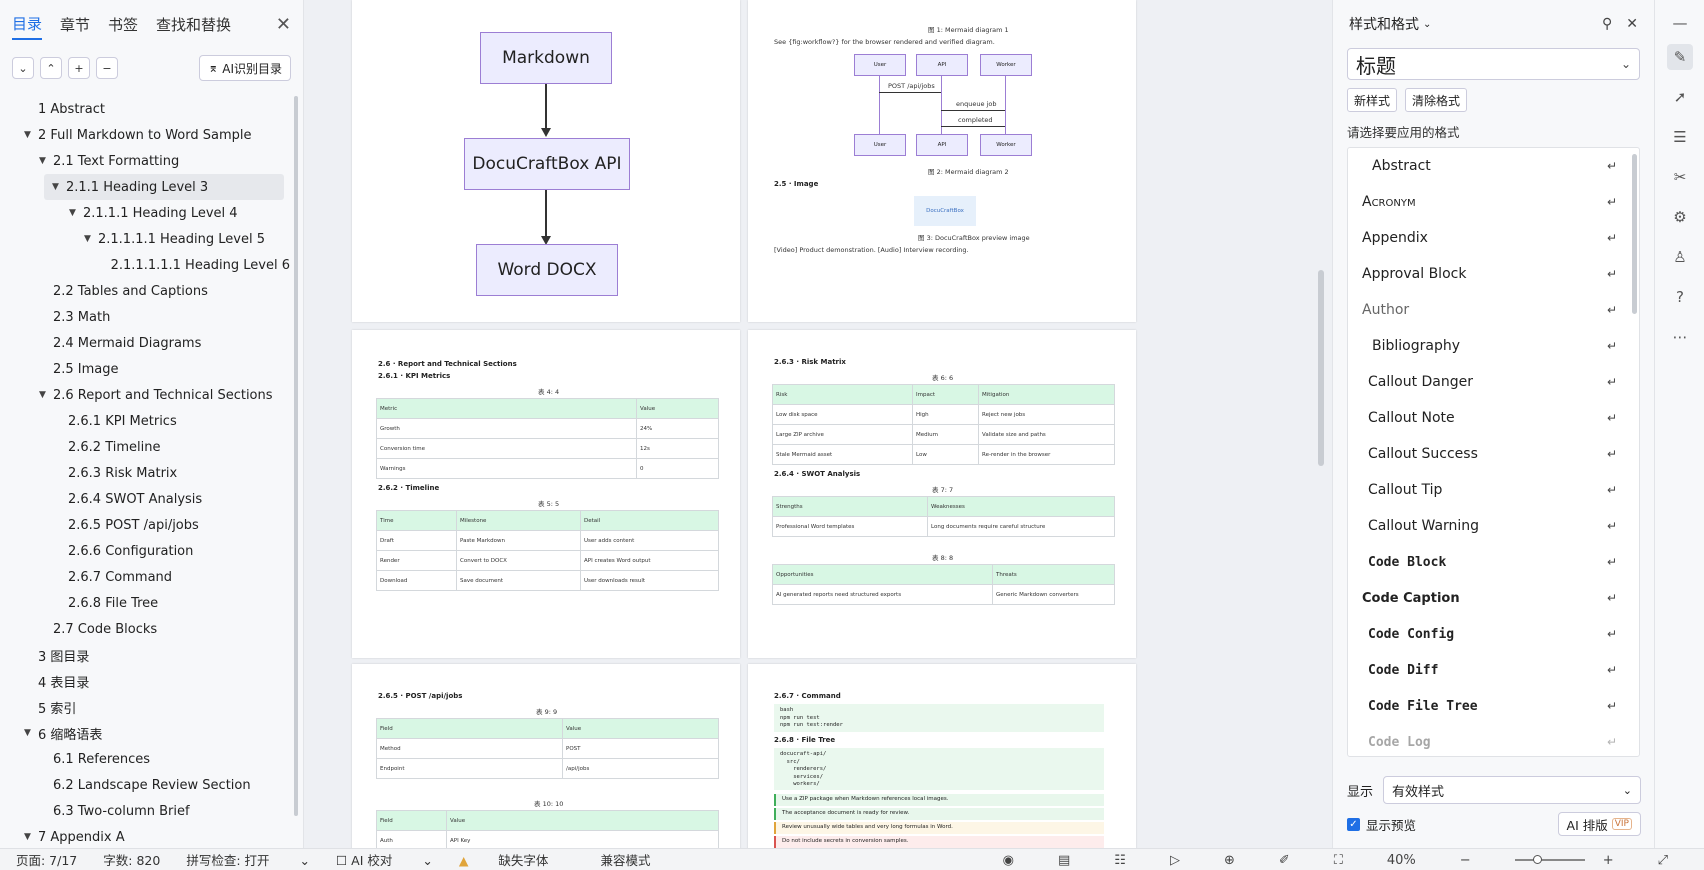  What do you see at coordinates (1372, 100) in the screenshot?
I see `new-style-button: 新样式` at bounding box center [1372, 100].